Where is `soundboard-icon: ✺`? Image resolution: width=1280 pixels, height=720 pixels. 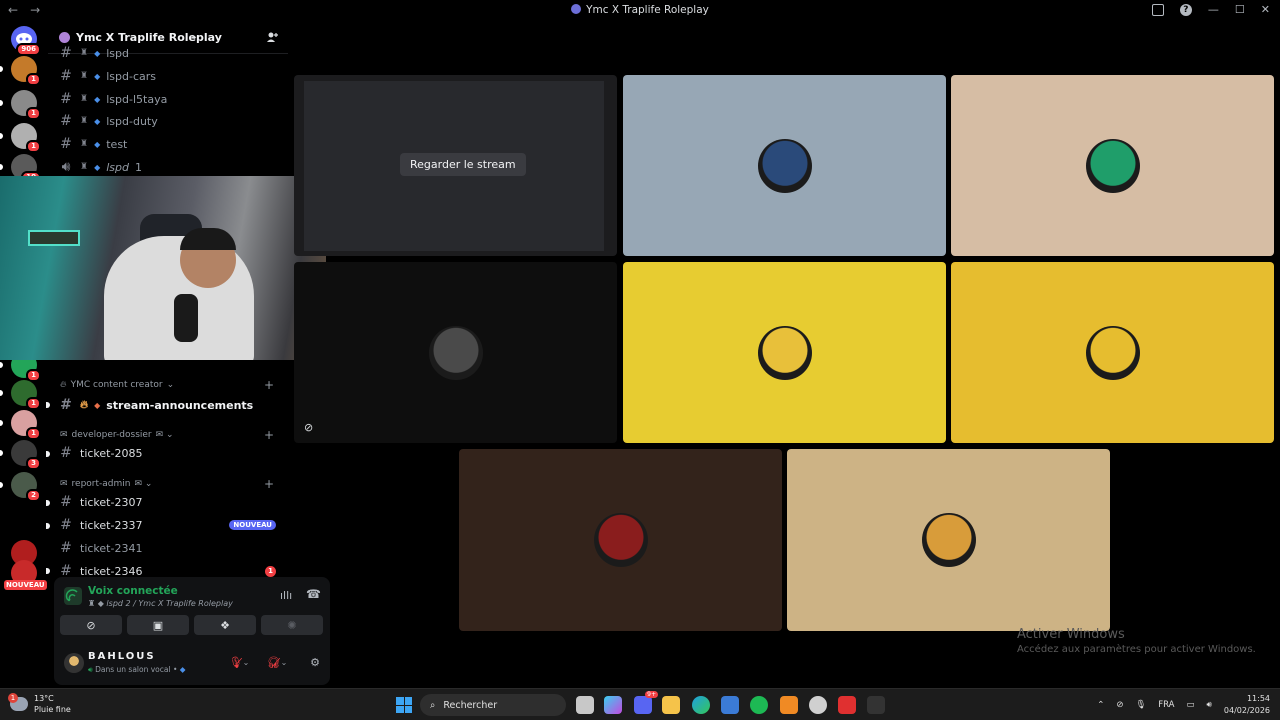
soundboard-icon: ✺ is located at coordinates (292, 625).